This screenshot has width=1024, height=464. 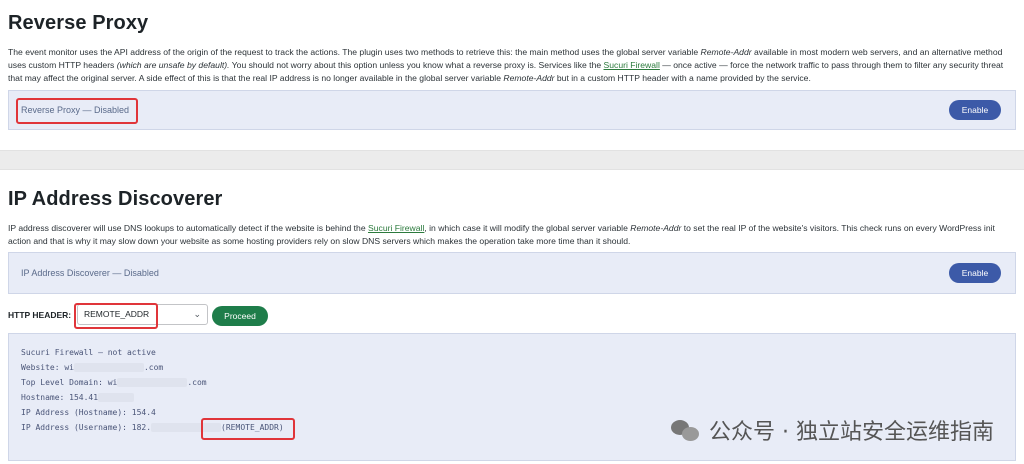 I want to click on watermark: 公众号 · 独立站安全运维指南, so click(x=832, y=430).